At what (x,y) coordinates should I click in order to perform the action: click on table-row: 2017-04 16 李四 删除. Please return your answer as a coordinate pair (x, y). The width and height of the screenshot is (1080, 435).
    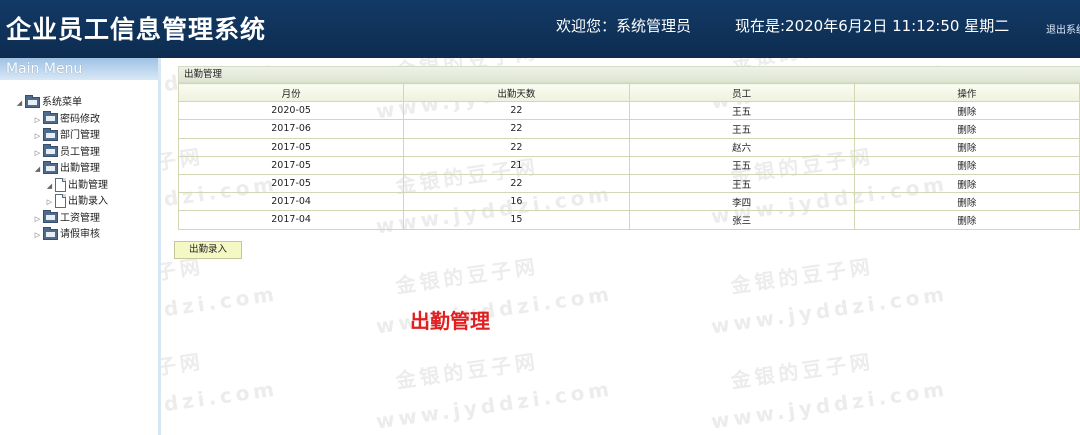
    Looking at the image, I should click on (628, 202).